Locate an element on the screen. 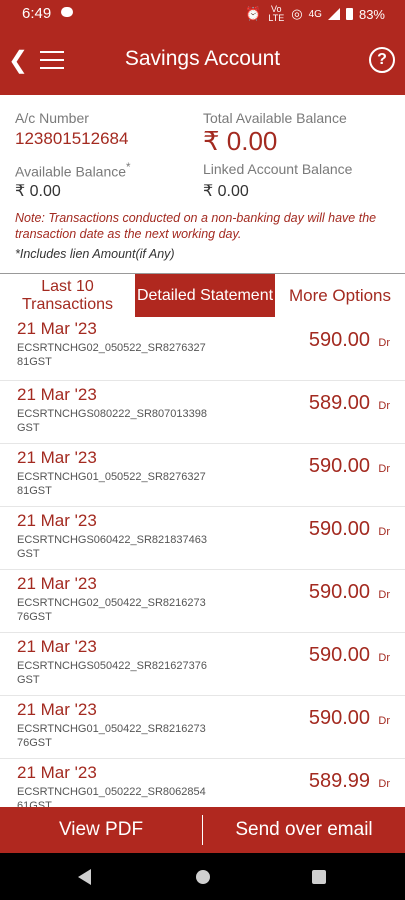 This screenshot has width=405, height=900. volte-indicator: Vo LTE is located at coordinates (276, 13).